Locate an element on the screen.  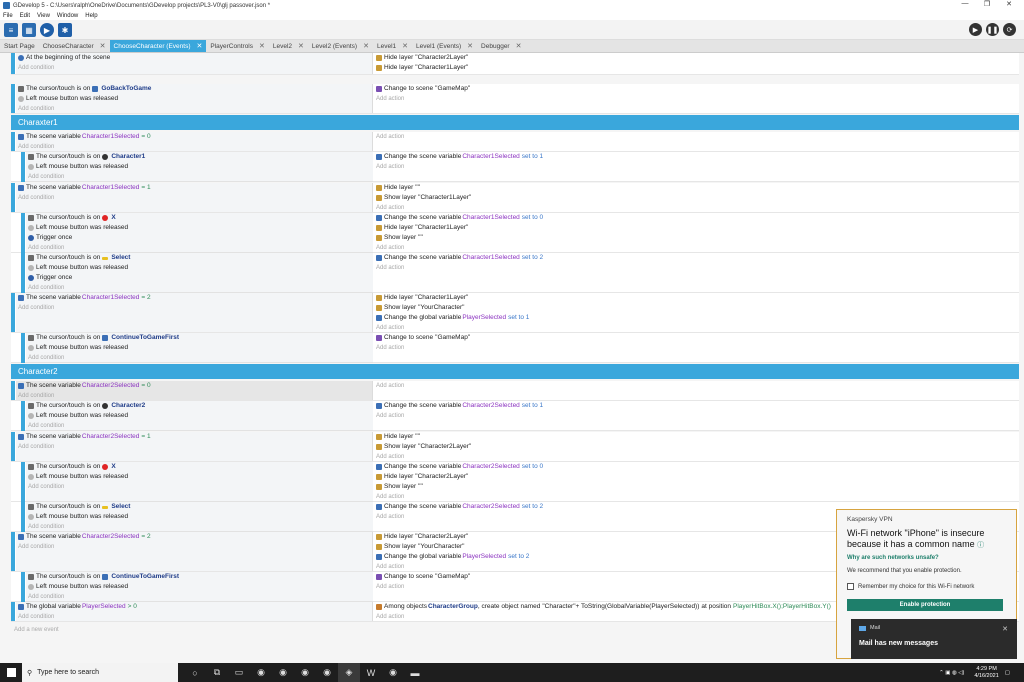
enable-protection-button: Enable protection is located at coordinates (925, 605).